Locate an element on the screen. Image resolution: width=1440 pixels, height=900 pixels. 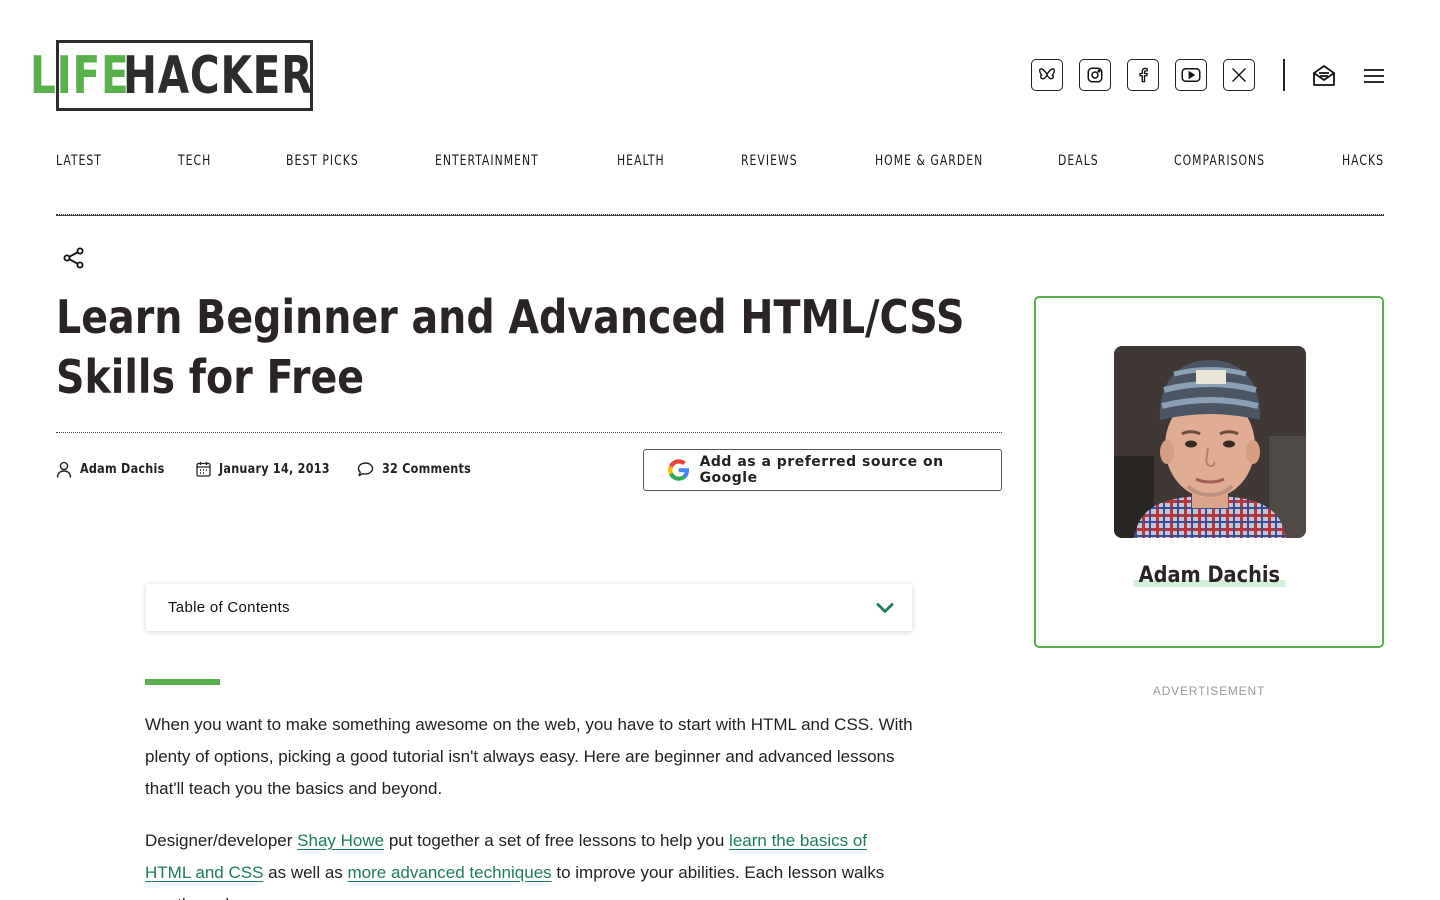
comment-icon is located at coordinates (365, 469).